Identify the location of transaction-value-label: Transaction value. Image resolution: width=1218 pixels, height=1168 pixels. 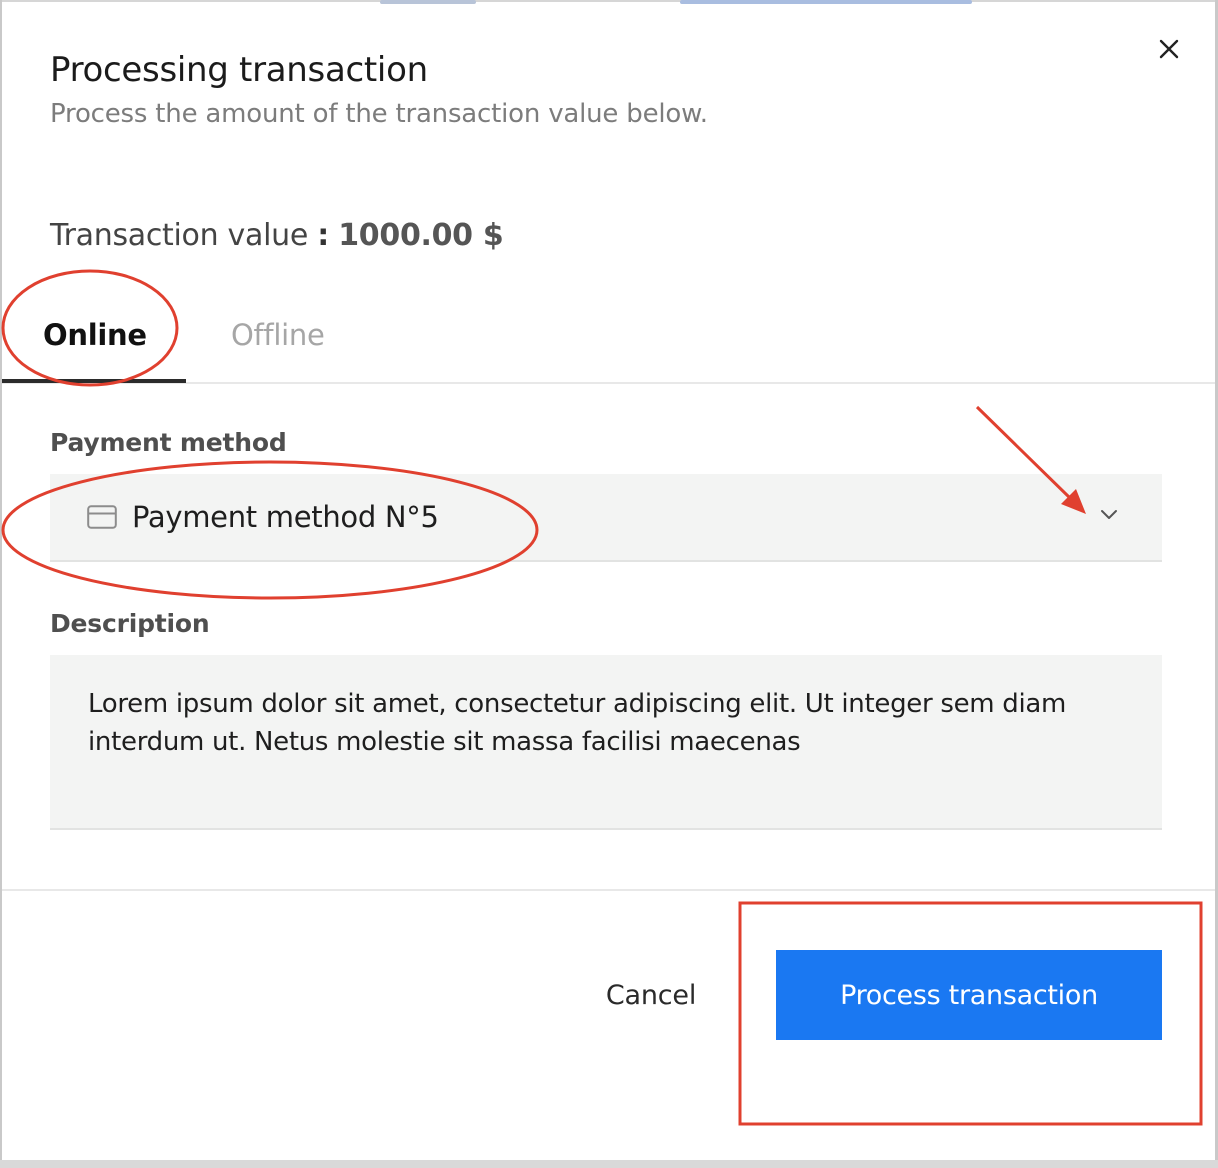
(179, 235).